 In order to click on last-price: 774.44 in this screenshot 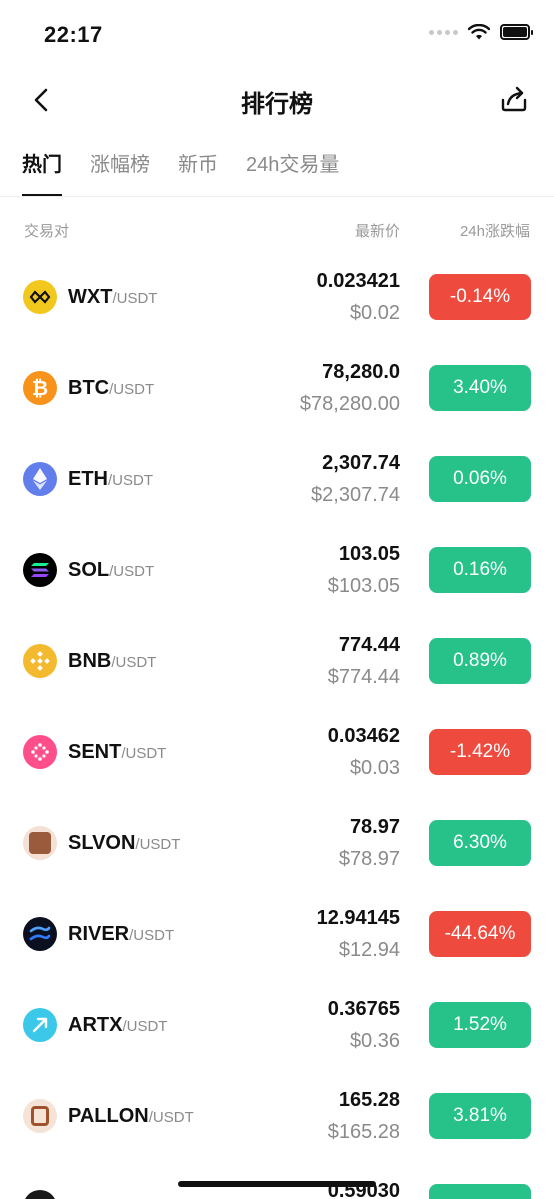, I will do `click(369, 645)`.